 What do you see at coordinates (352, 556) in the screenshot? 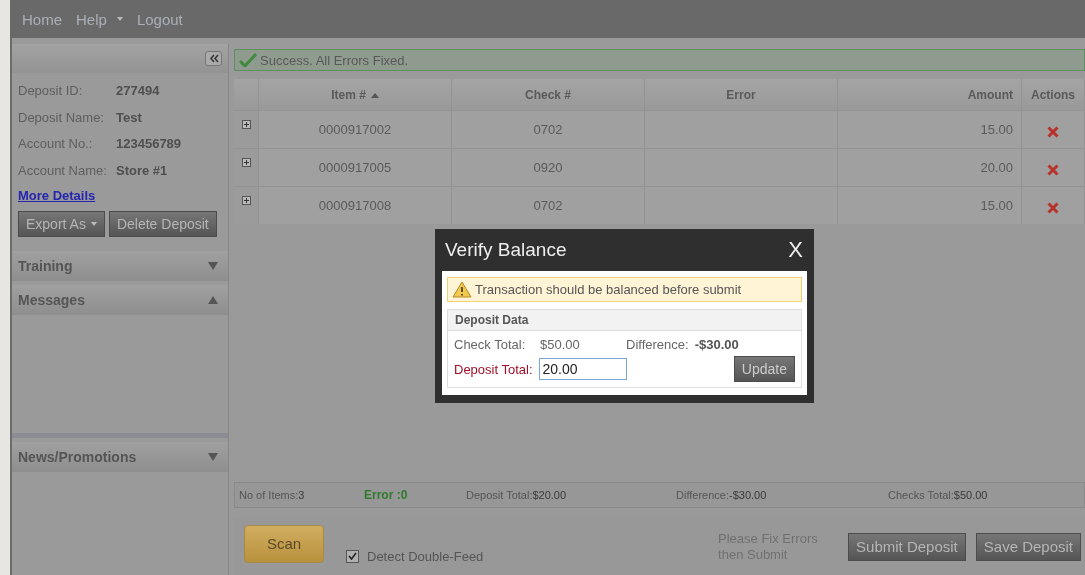
I see `checkbox` at bounding box center [352, 556].